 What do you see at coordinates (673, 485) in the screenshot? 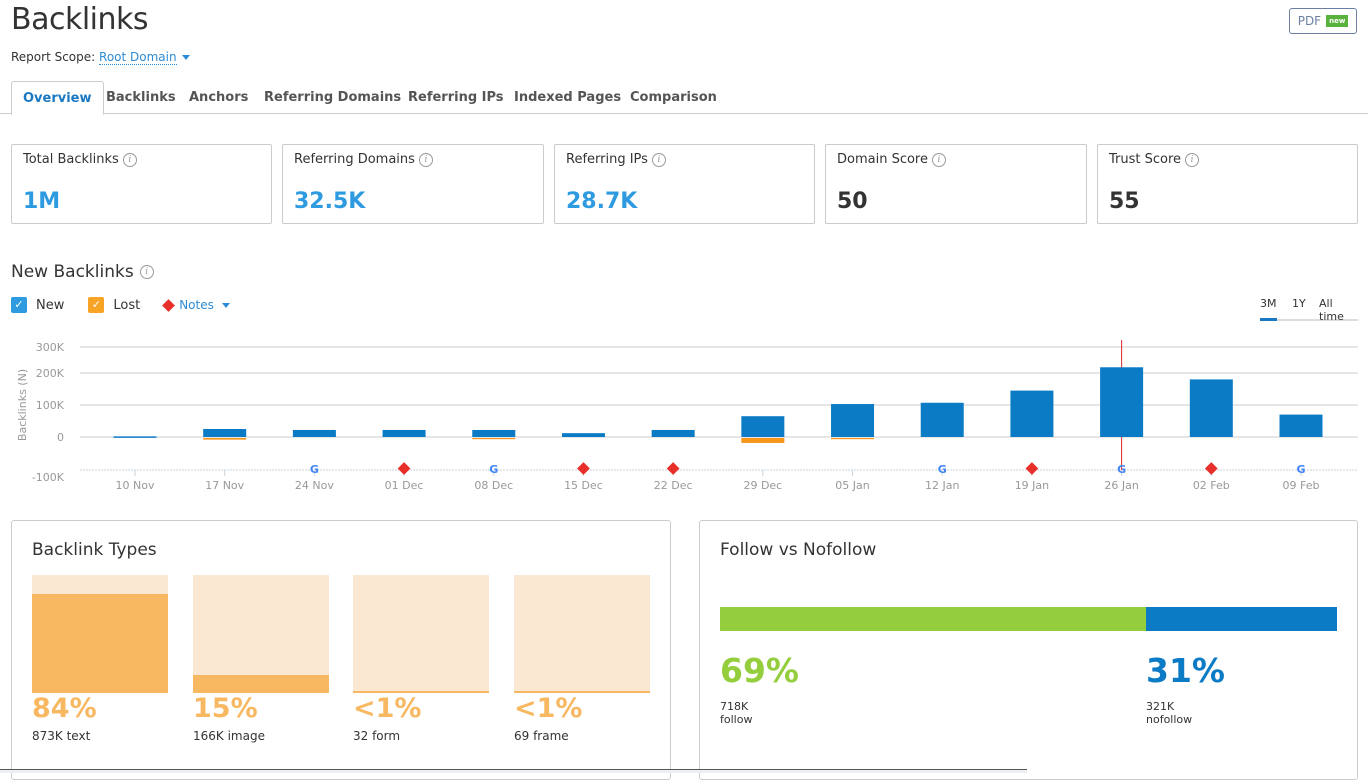
I see `x-tick-label: 22 Dec` at bounding box center [673, 485].